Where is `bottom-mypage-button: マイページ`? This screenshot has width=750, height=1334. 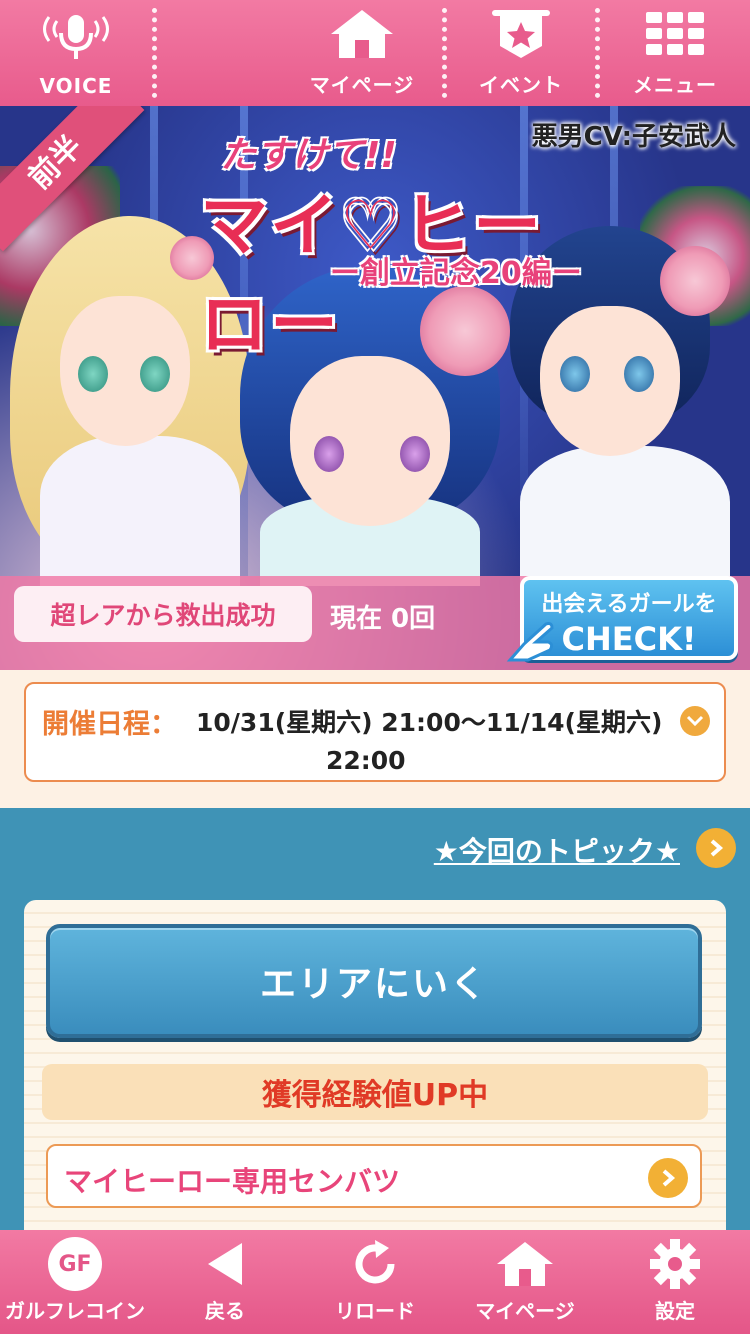
bottom-mypage-button: マイページ is located at coordinates (525, 1282).